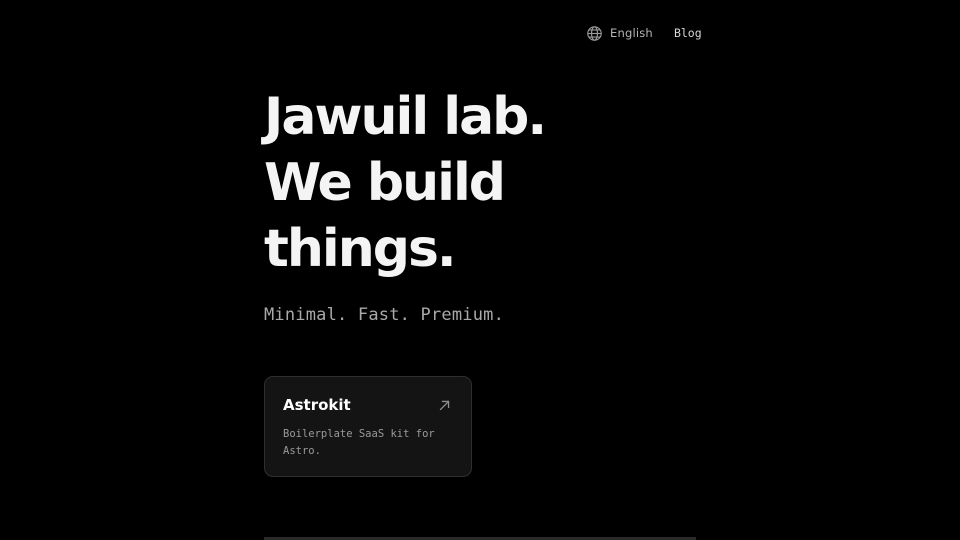 The height and width of the screenshot is (540, 960). Describe the element at coordinates (360, 249) in the screenshot. I see `hero-line-3: things.` at that location.